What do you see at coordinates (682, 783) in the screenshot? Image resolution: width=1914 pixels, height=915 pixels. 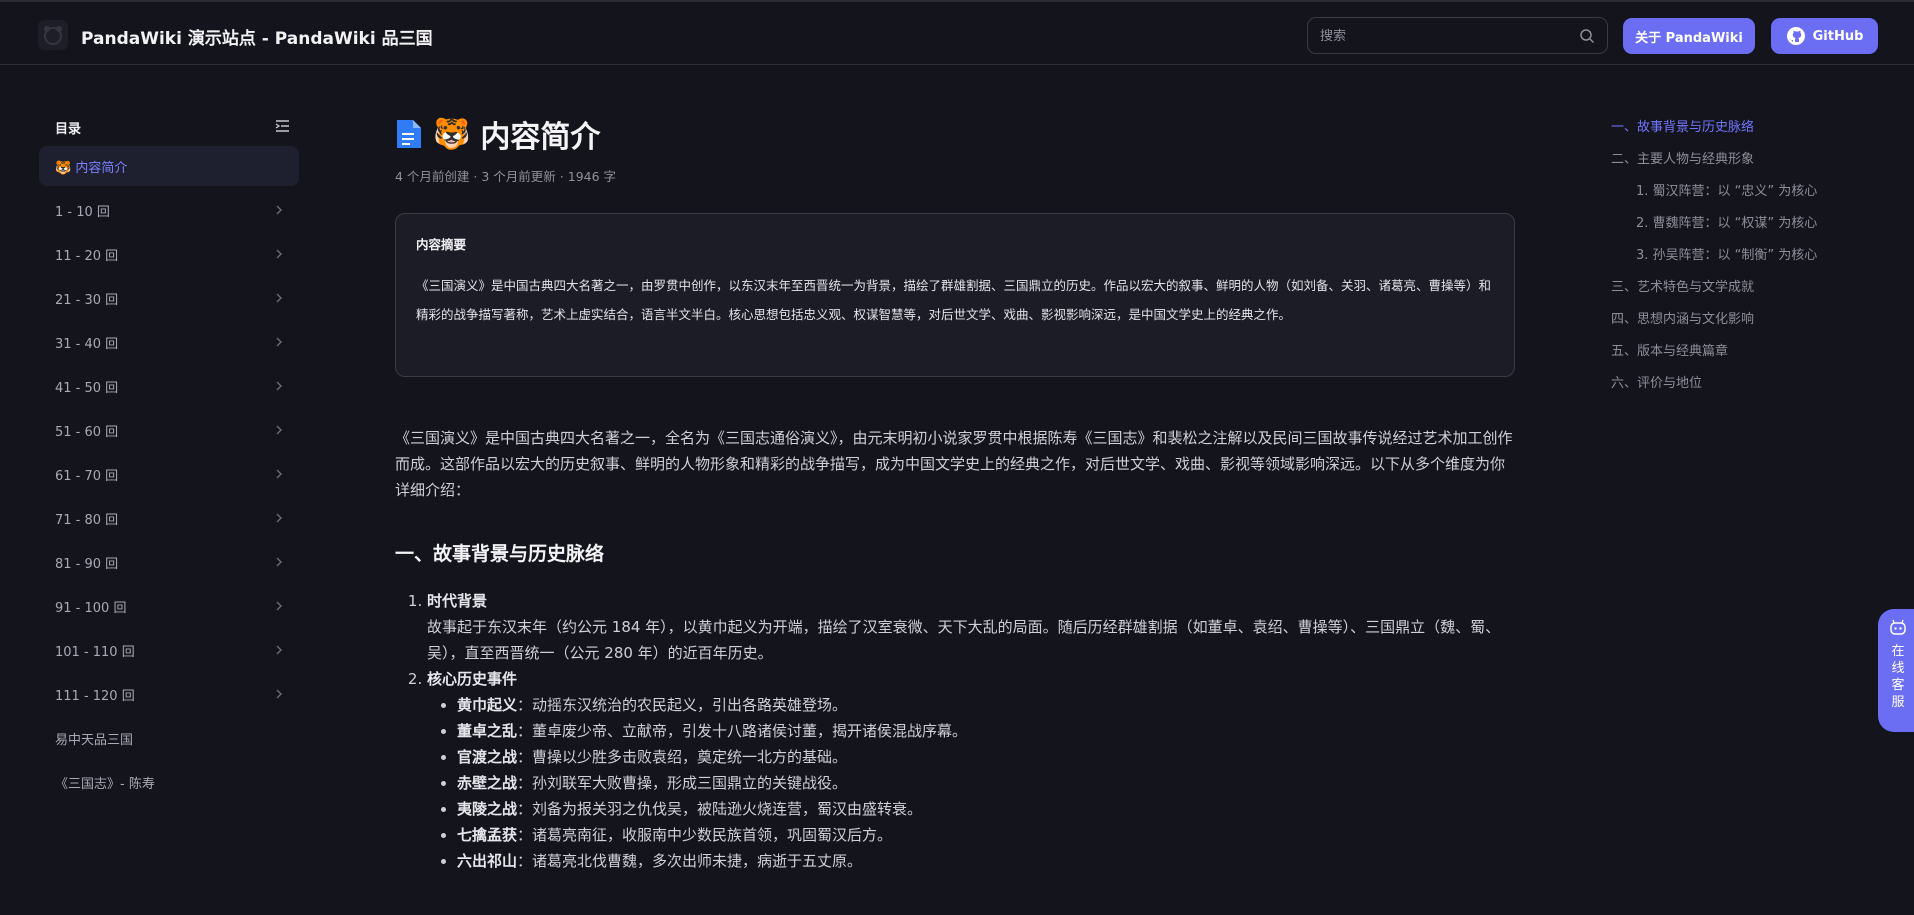 I see `event-desc: ：孙刘联军大败曹操，形成三国鼎立的关键战役。` at bounding box center [682, 783].